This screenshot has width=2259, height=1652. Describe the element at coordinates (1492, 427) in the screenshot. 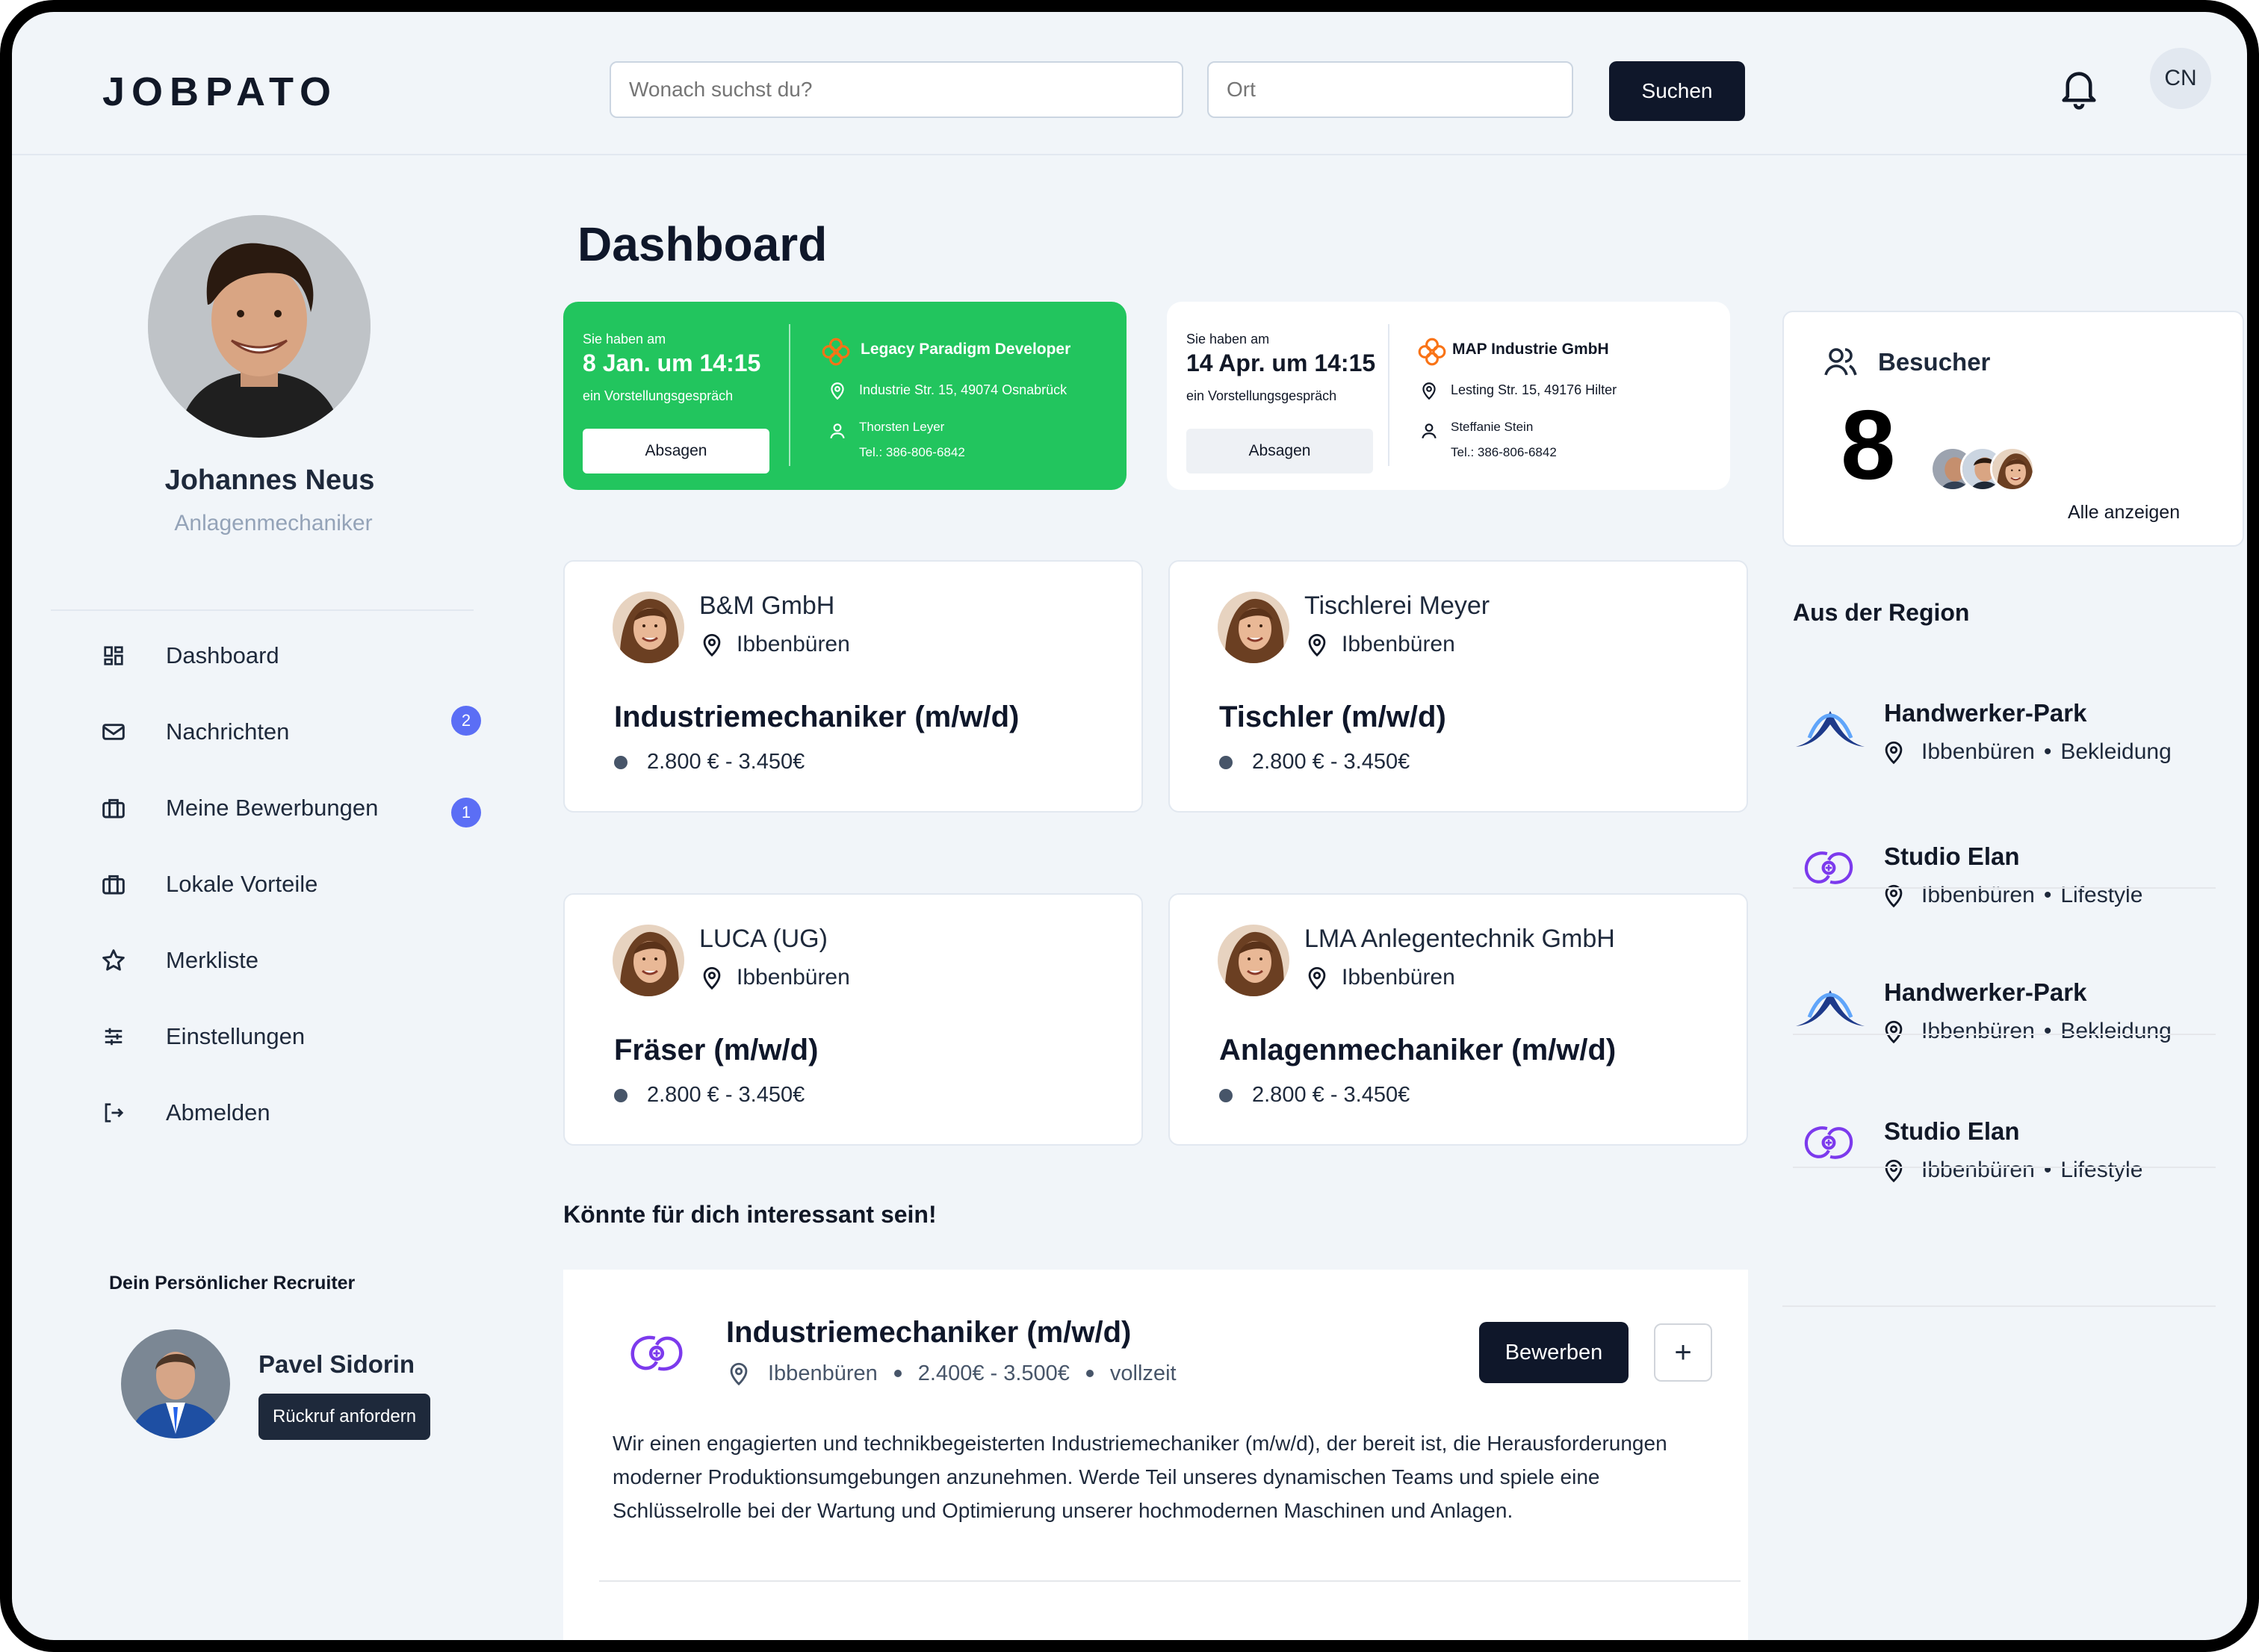

I see `interview-contact: Steffanie Stein` at that location.